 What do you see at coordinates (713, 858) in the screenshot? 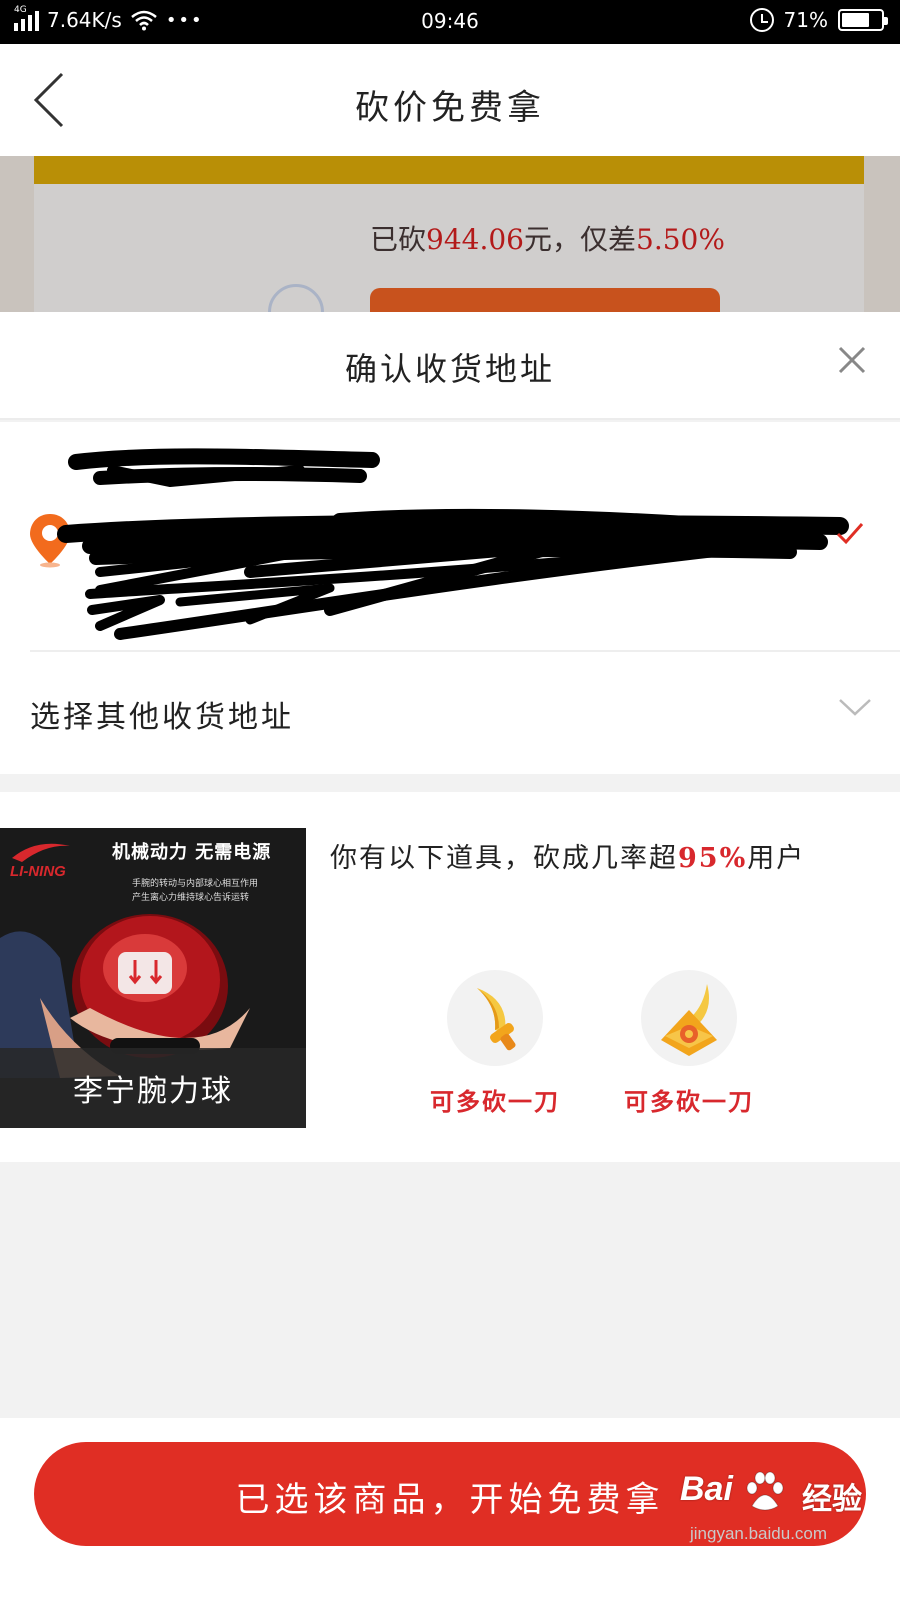
I see `success-rate: 95%` at bounding box center [713, 858].